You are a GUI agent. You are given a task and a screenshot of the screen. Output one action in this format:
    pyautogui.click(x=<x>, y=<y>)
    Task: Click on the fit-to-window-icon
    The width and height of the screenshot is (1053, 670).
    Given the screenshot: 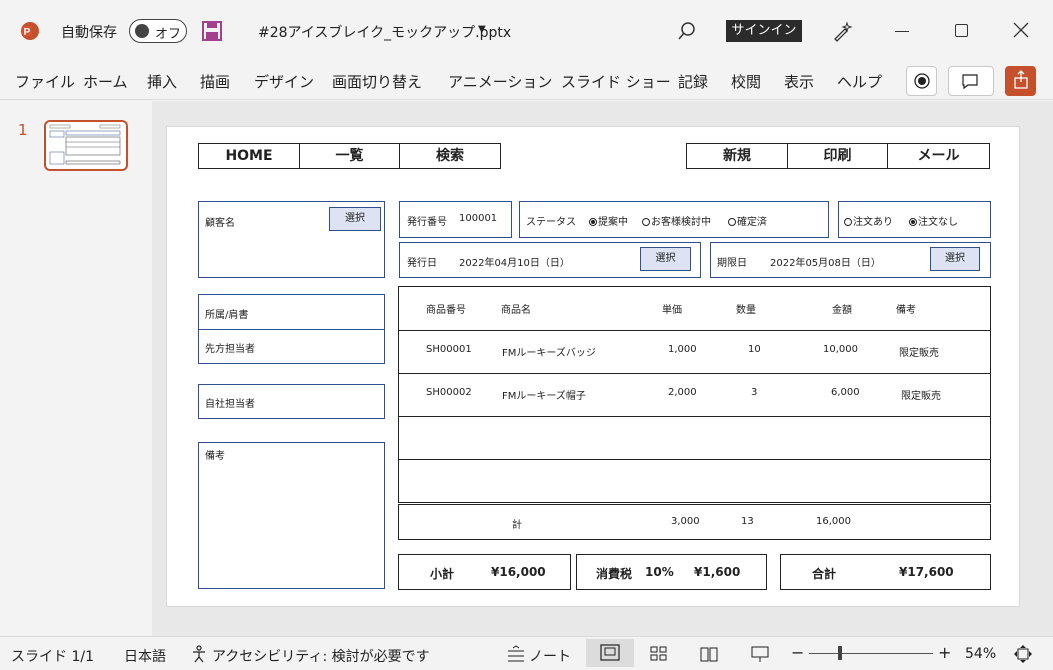 What is the action you would take?
    pyautogui.click(x=1023, y=654)
    